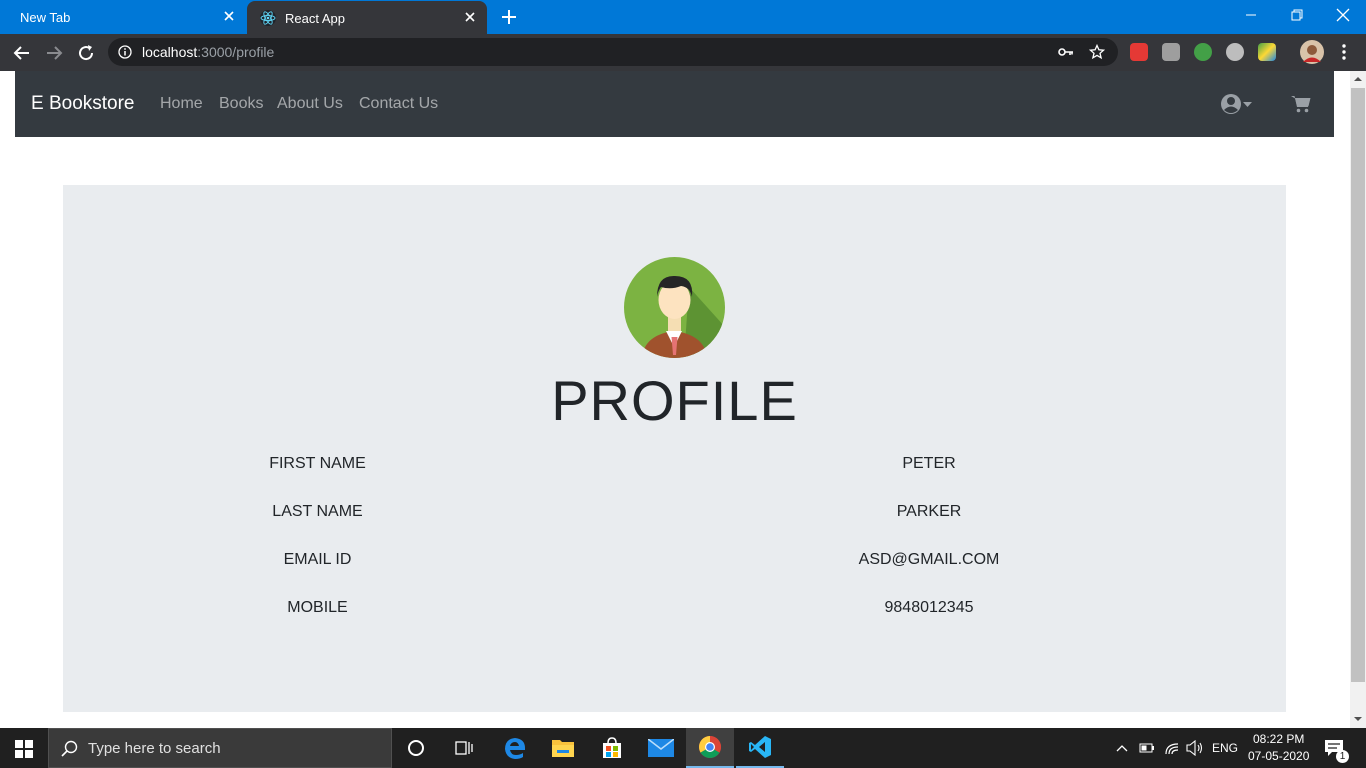  I want to click on mail-icon, so click(661, 748).